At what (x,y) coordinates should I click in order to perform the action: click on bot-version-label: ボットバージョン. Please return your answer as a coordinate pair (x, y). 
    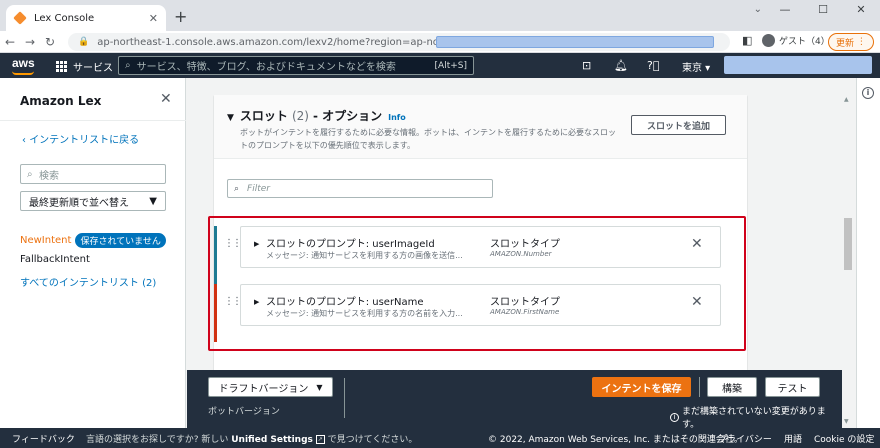
    Looking at the image, I should click on (244, 412).